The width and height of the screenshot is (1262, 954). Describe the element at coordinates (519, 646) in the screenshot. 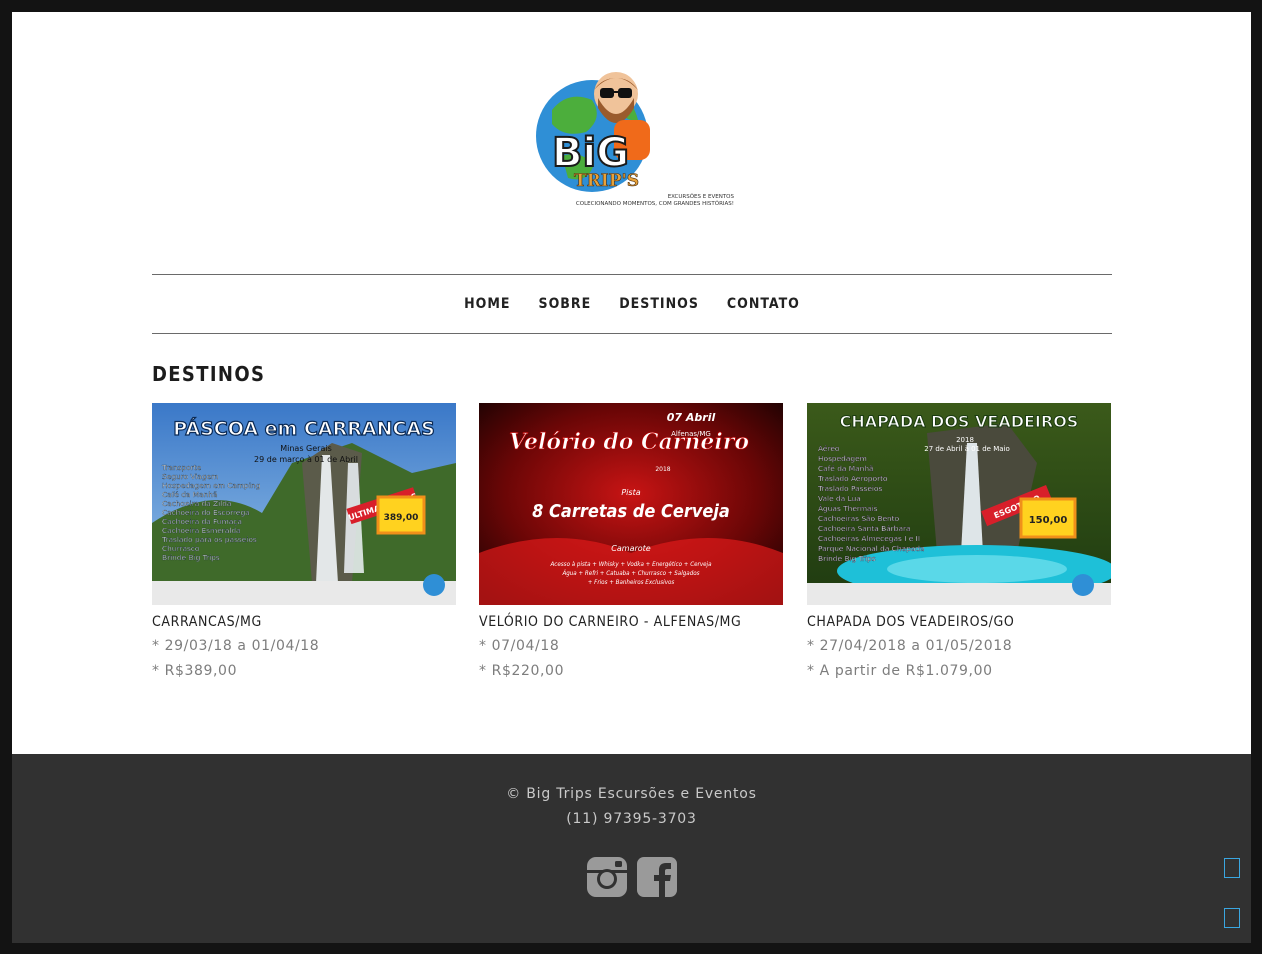

I see `destination-dates: * 07/04/18` at that location.